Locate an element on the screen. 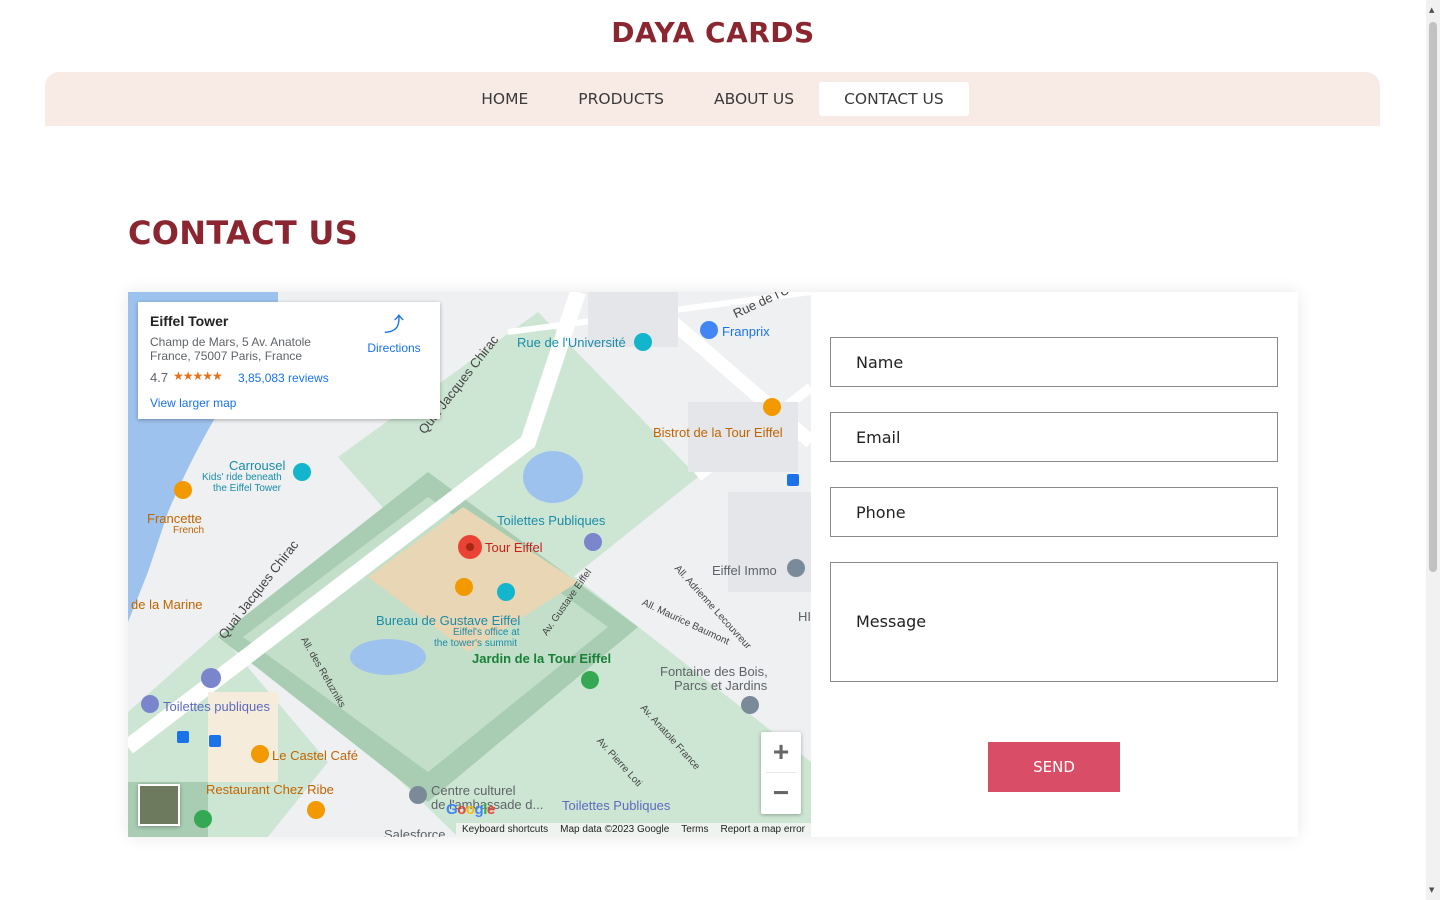 The height and width of the screenshot is (900, 1440). map-label-franprix: Franprix is located at coordinates (746, 331).